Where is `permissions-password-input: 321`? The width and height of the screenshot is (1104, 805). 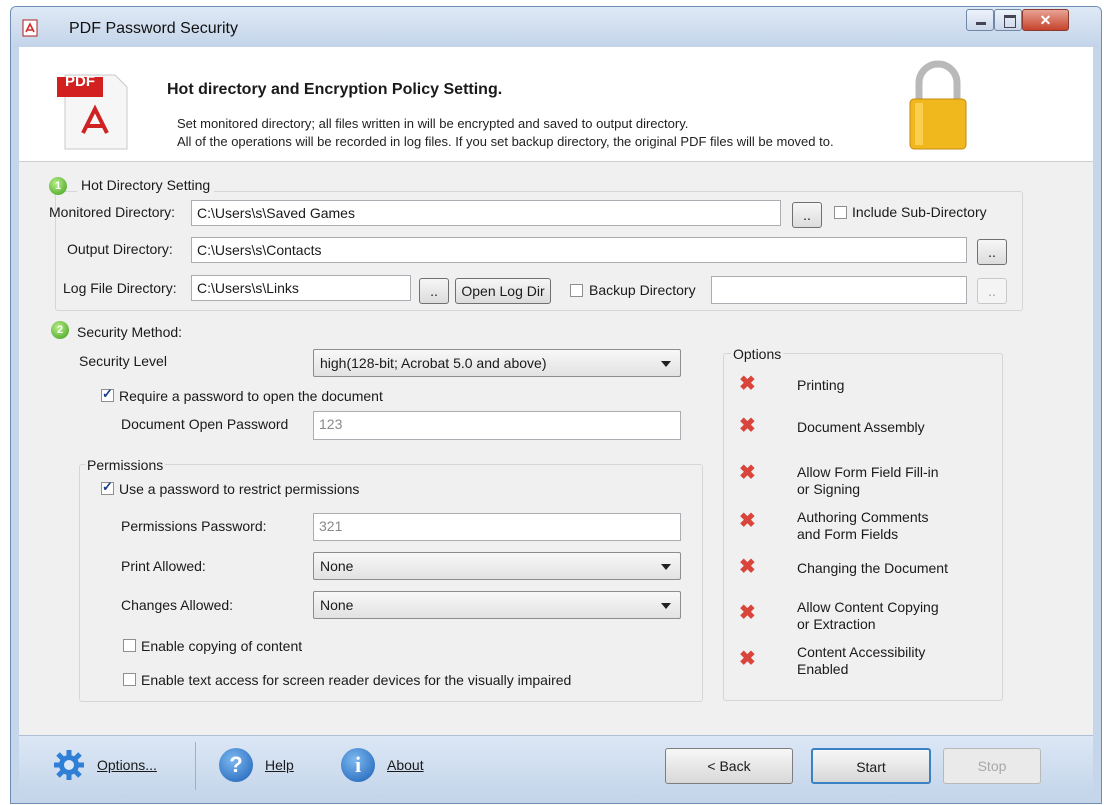
permissions-password-input: 321 is located at coordinates (497, 527).